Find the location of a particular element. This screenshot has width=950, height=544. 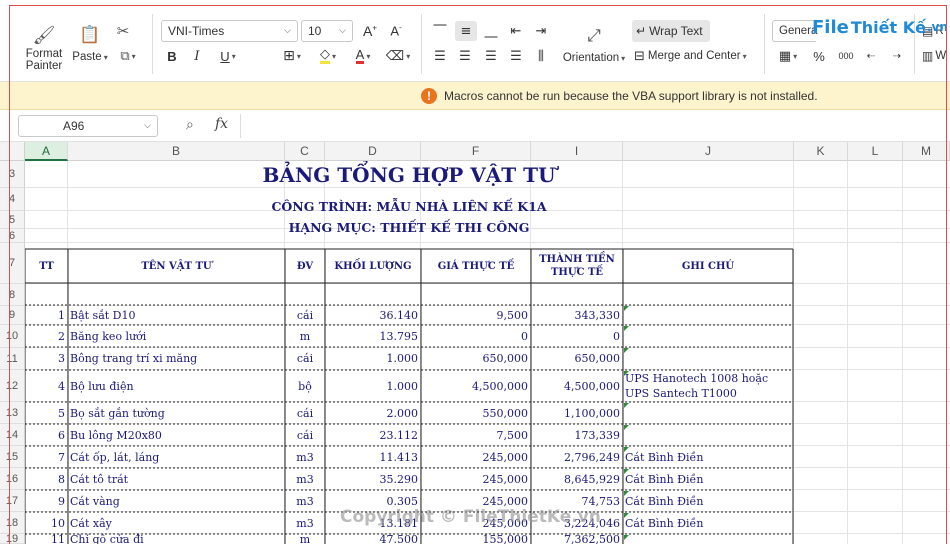

row-header: 16 is located at coordinates (12, 479).